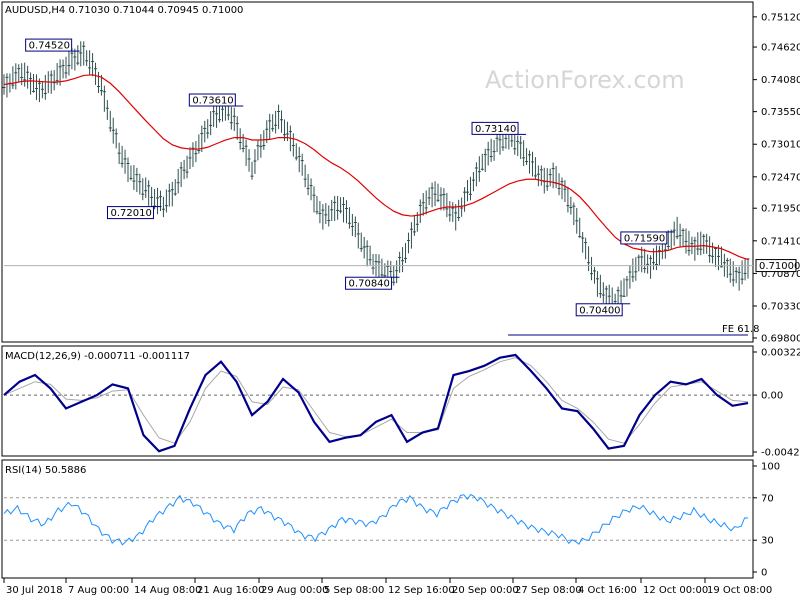  I want to click on time-tick-label: 29 Aug 00:00, so click(294, 590).